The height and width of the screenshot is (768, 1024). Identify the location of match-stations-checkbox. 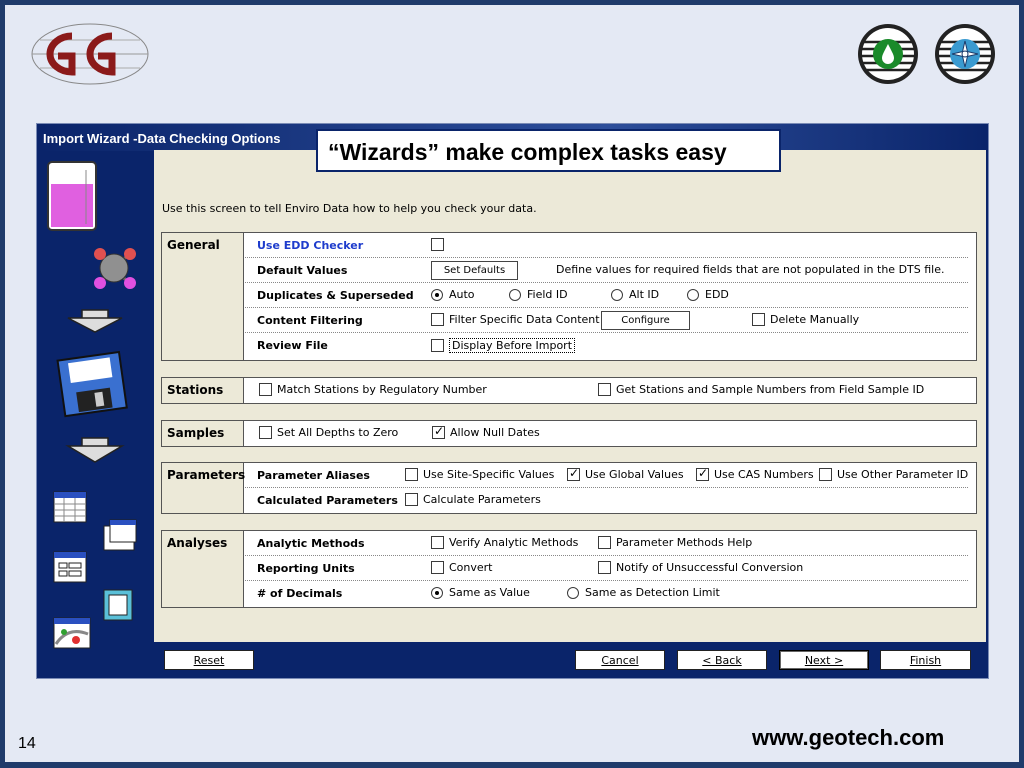
(265, 389).